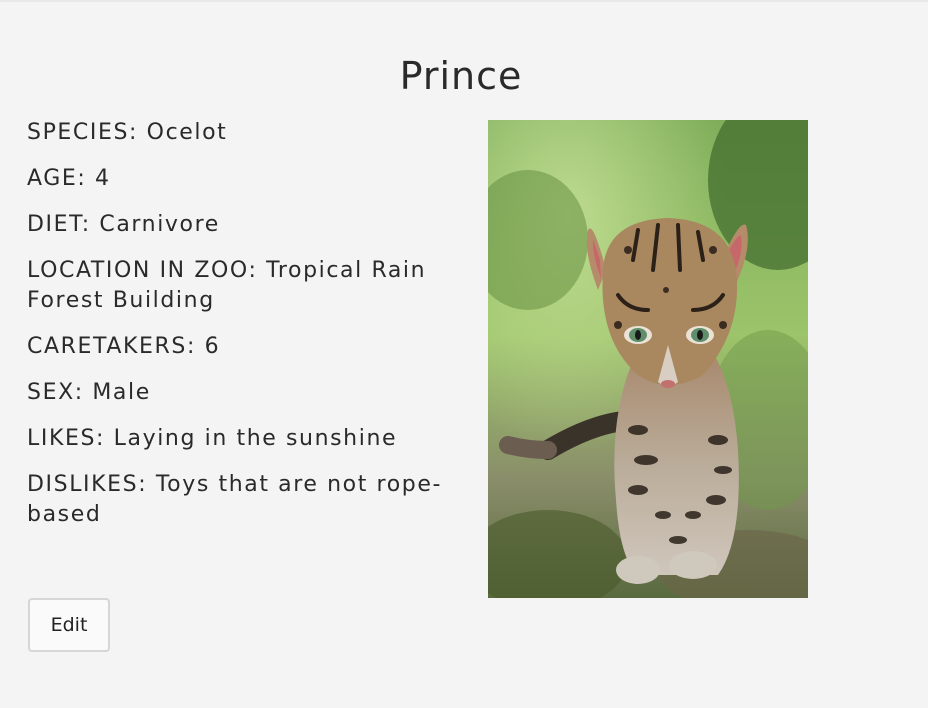 The width and height of the screenshot is (928, 708). Describe the element at coordinates (69, 625) in the screenshot. I see `edit-button: Edit` at that location.